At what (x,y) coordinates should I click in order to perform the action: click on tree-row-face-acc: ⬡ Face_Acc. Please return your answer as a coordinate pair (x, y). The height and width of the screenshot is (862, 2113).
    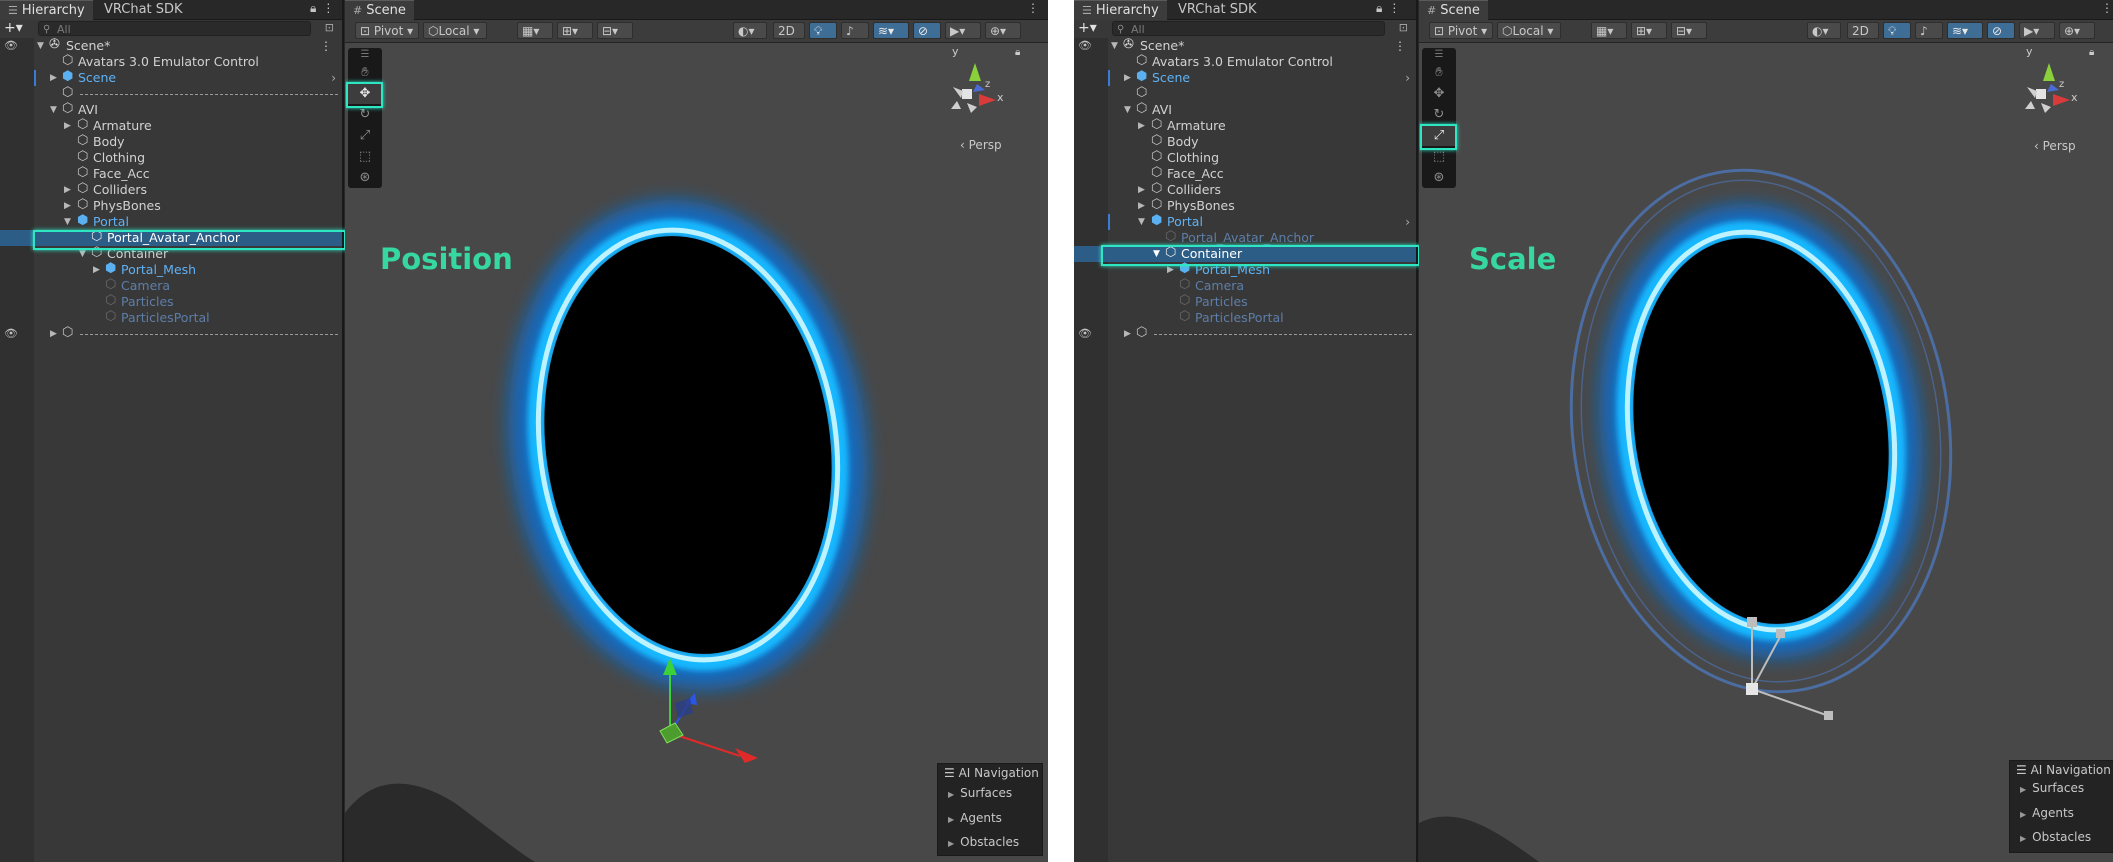
    Looking at the image, I should click on (1245, 174).